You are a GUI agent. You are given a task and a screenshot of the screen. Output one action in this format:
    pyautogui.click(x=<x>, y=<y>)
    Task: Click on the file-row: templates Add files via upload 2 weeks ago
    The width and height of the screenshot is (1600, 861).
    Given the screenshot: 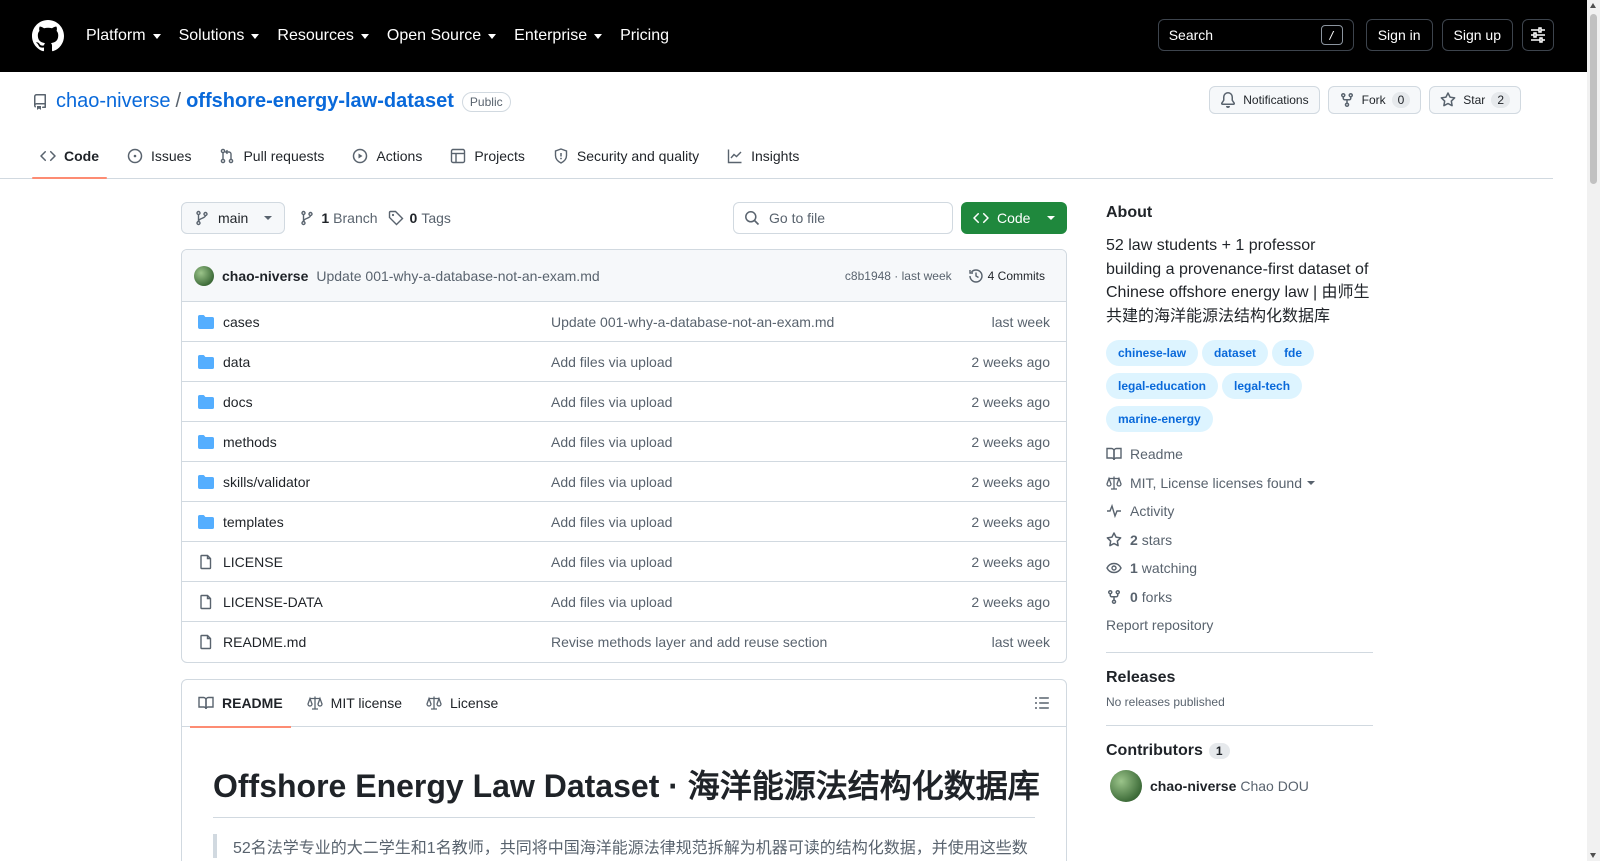 What is the action you would take?
    pyautogui.click(x=624, y=522)
    